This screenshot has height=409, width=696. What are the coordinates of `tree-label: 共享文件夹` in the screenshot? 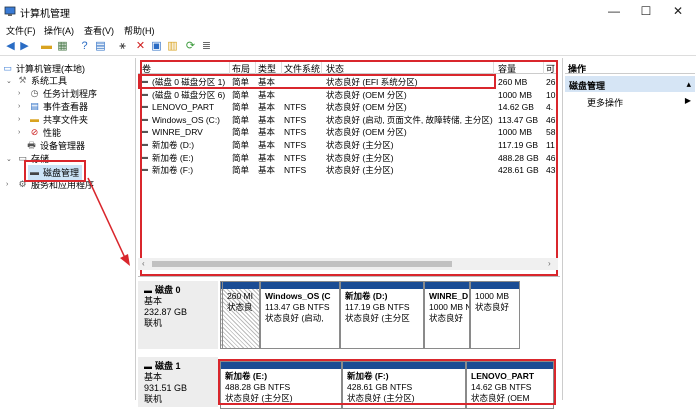 It's located at (66, 120).